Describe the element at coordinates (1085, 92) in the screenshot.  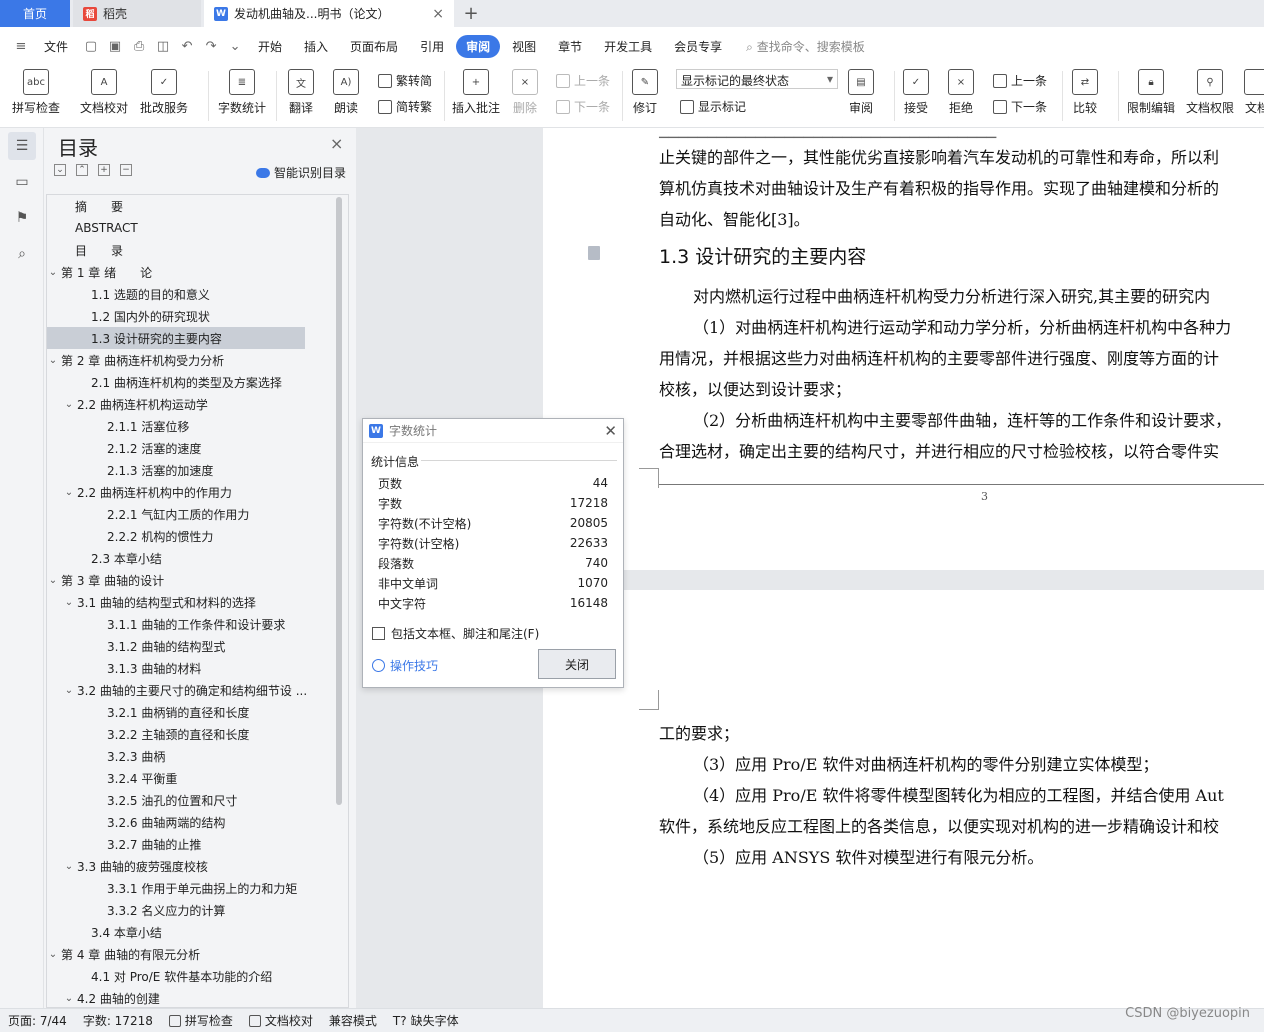
I see `compare-button: ⇄ 比较` at that location.